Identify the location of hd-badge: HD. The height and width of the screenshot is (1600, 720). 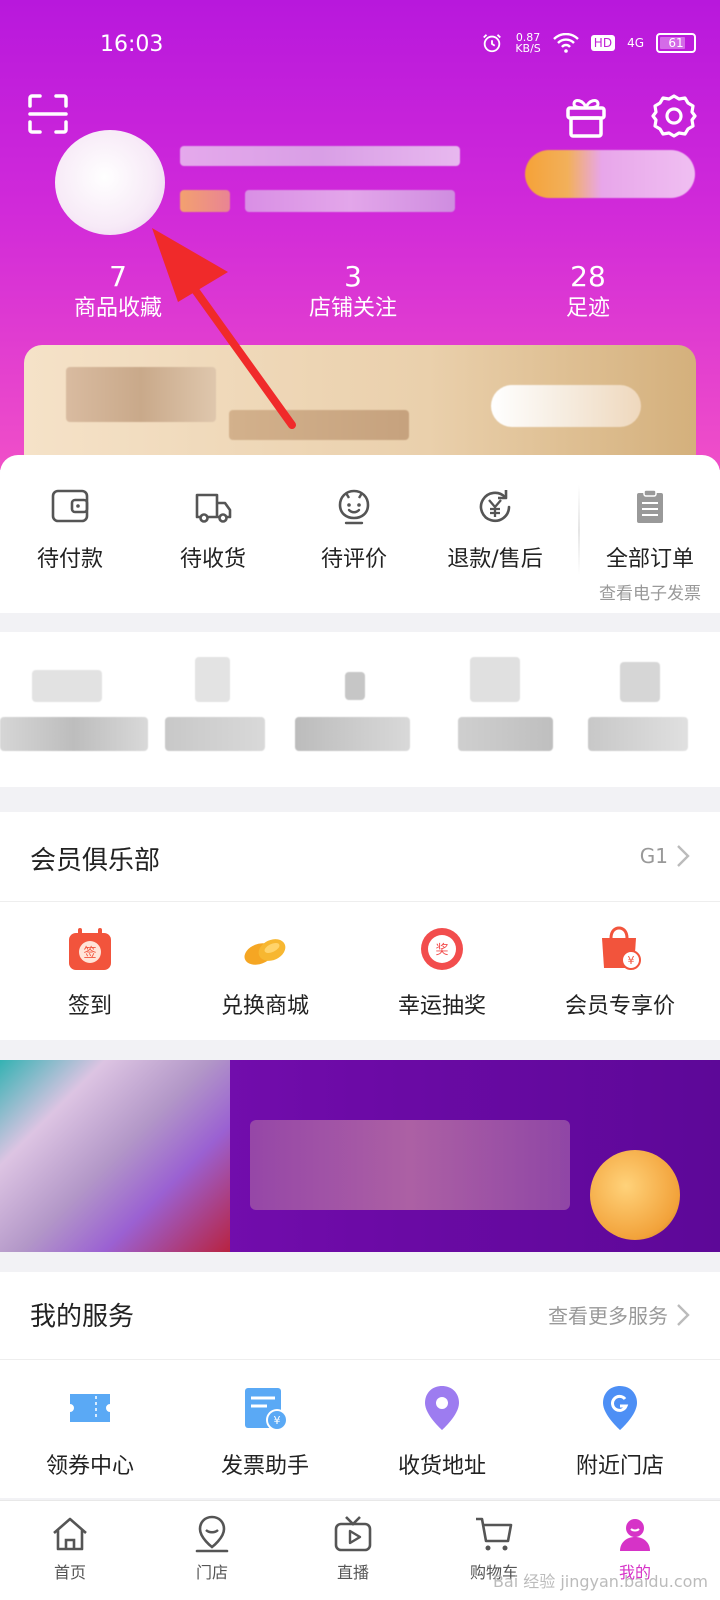
(603, 43).